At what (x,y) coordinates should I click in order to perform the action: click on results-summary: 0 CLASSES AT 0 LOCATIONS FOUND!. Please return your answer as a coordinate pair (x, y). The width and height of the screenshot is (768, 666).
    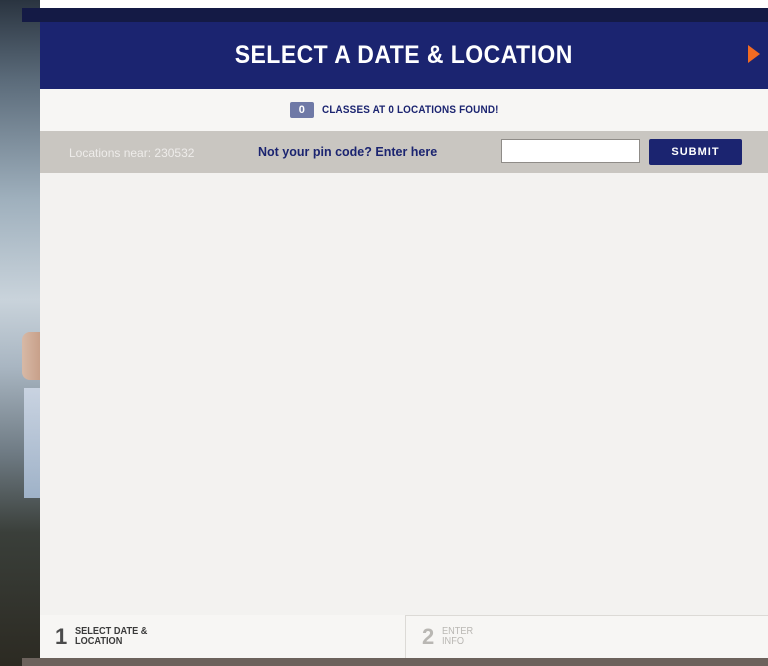
    Looking at the image, I should click on (404, 110).